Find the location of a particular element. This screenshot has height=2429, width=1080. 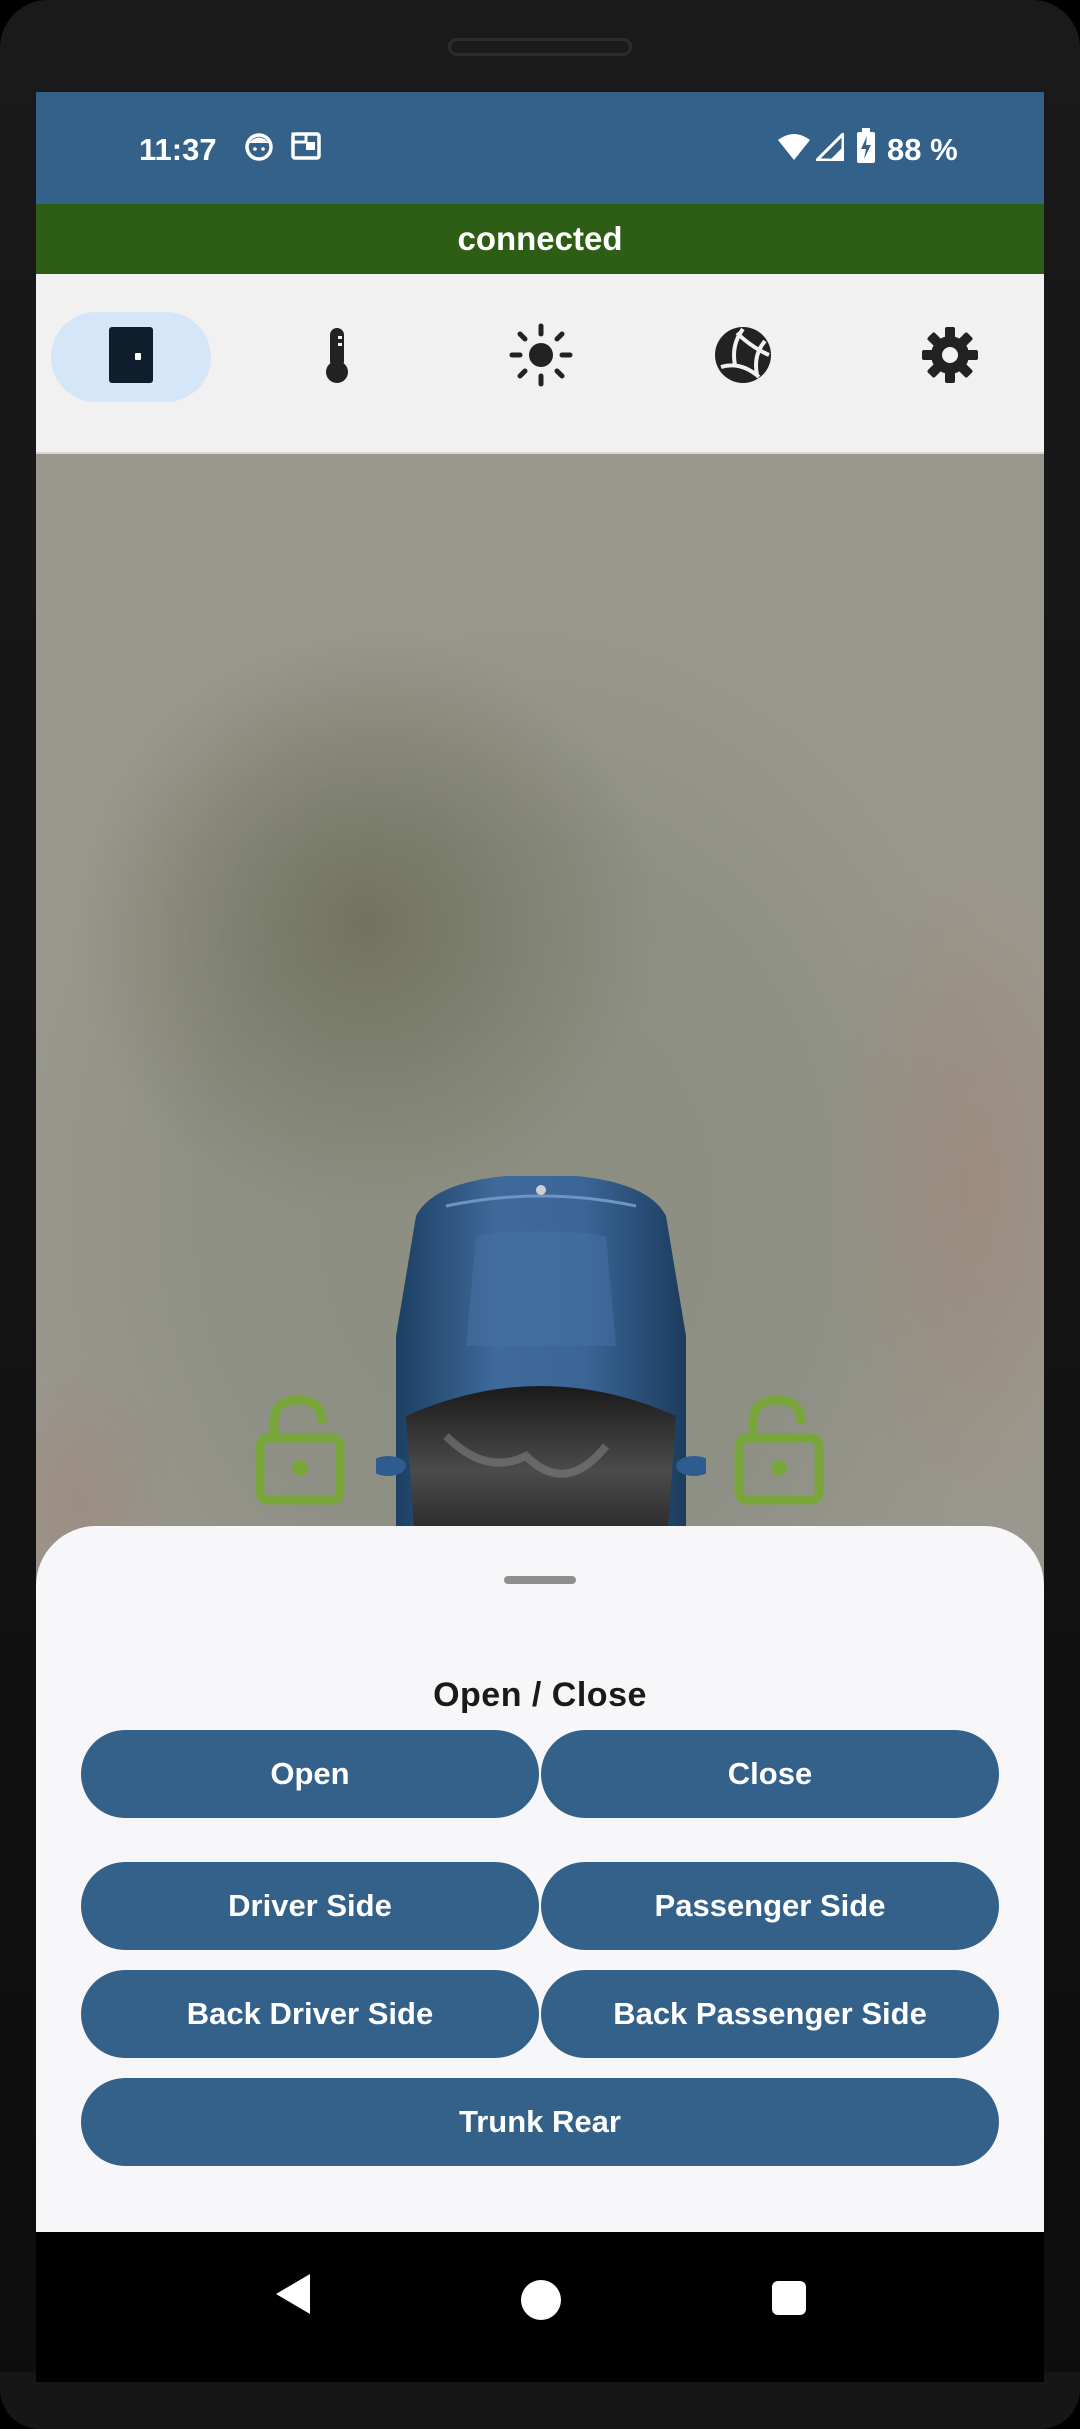

thermometer-icon is located at coordinates (337, 357).